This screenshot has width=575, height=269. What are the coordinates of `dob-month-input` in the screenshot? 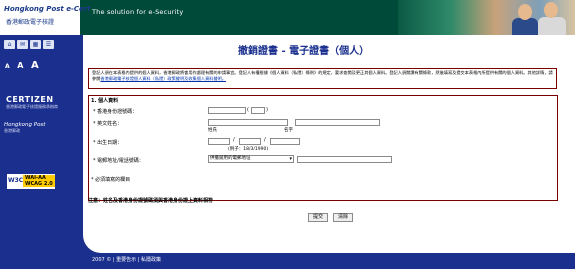 It's located at (250, 141).